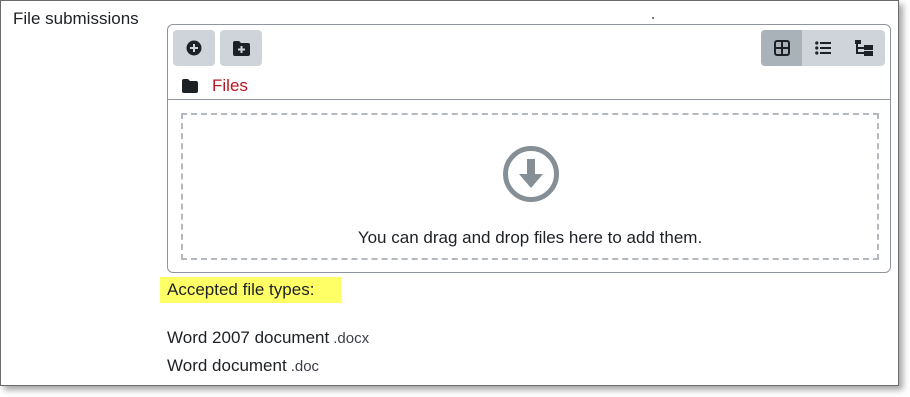 This screenshot has height=397, width=910. I want to click on list-icon, so click(823, 48).